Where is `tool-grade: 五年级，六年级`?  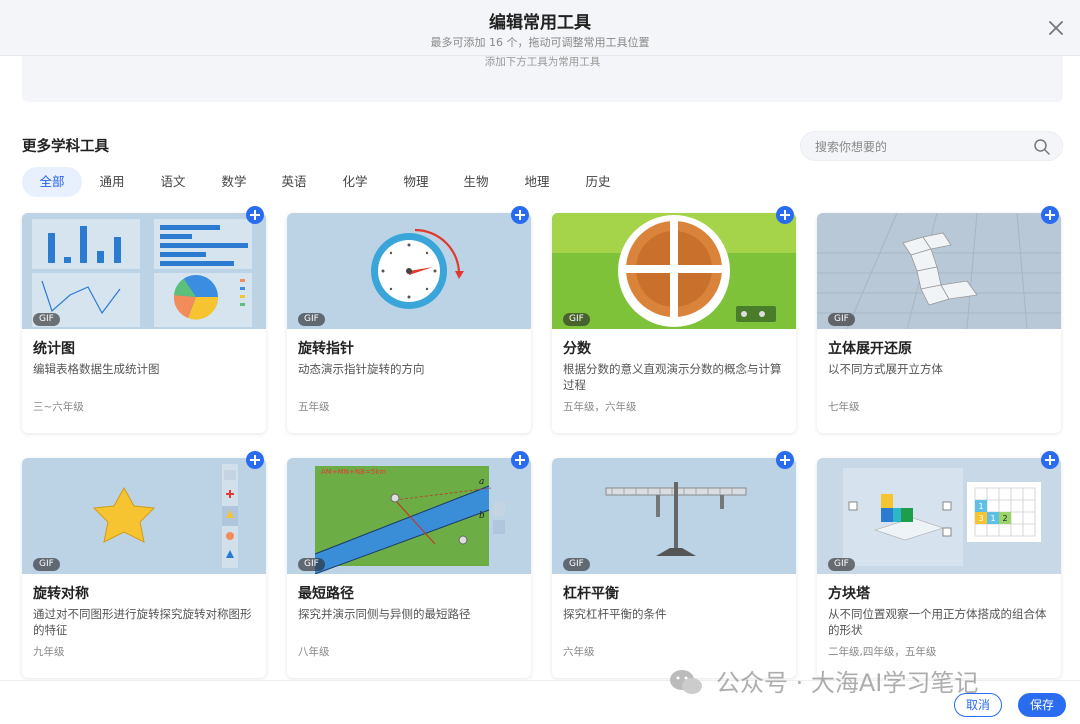
tool-grade: 五年级，六年级 is located at coordinates (600, 407).